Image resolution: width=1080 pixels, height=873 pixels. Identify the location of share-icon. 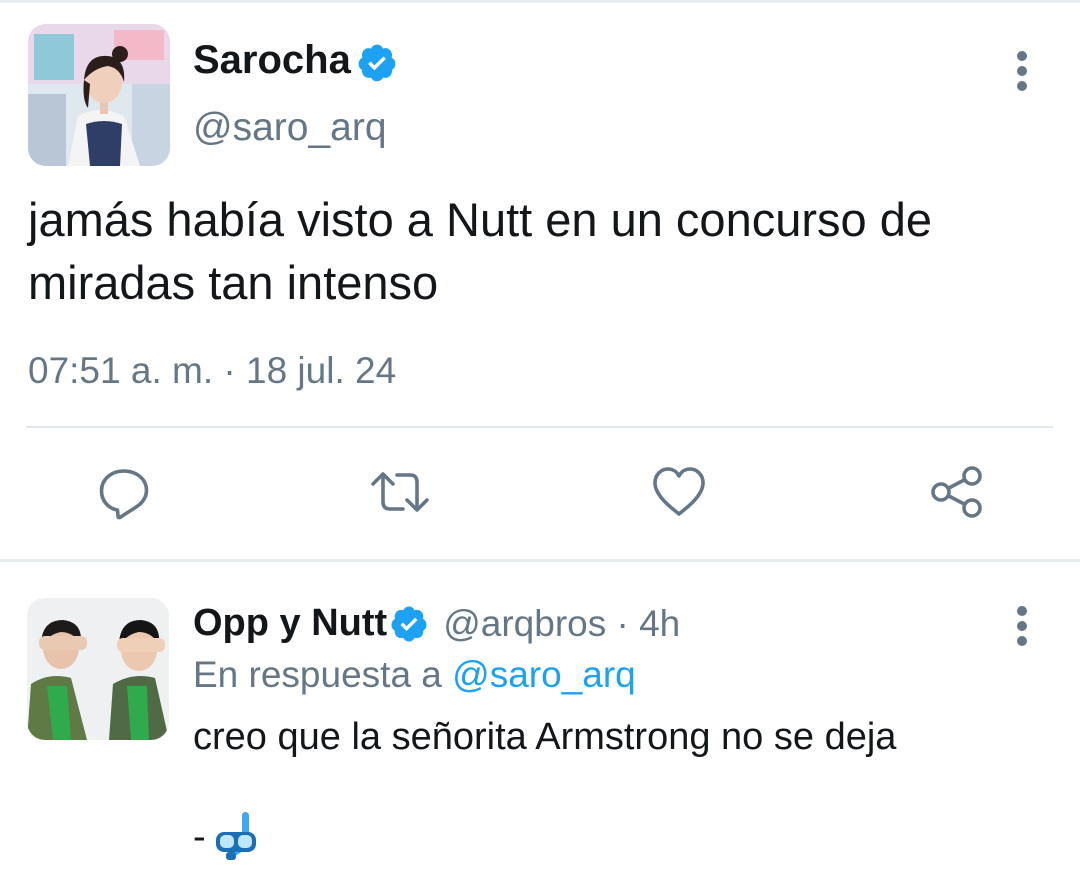
(956, 492).